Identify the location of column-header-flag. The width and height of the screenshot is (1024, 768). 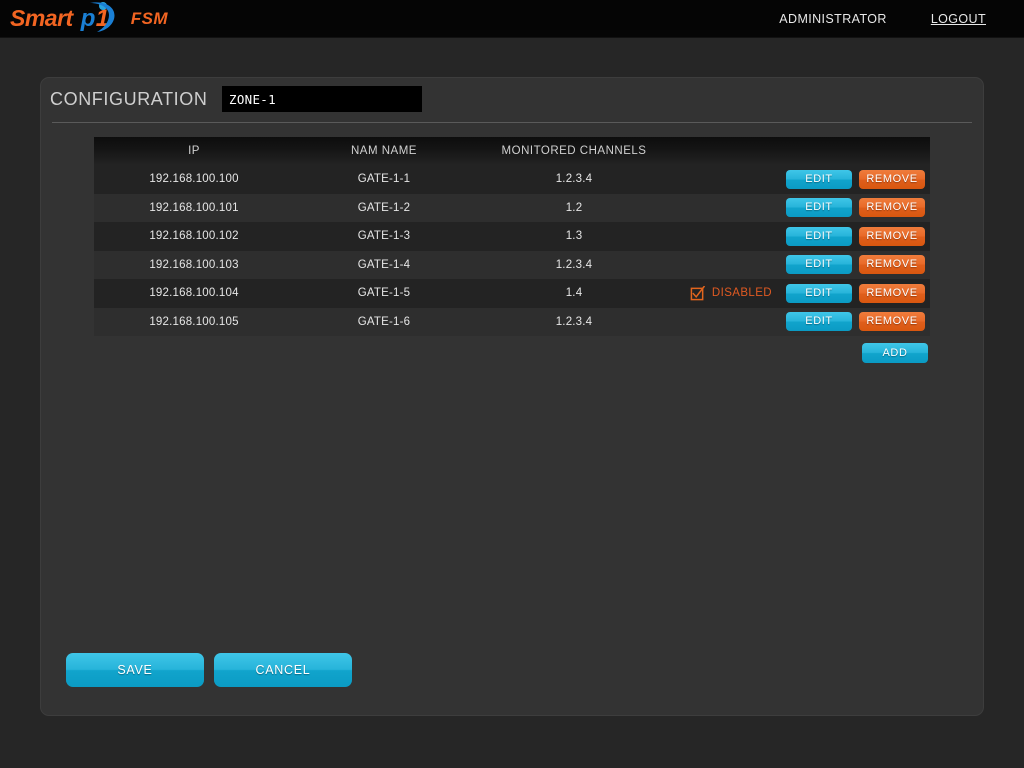
(729, 151).